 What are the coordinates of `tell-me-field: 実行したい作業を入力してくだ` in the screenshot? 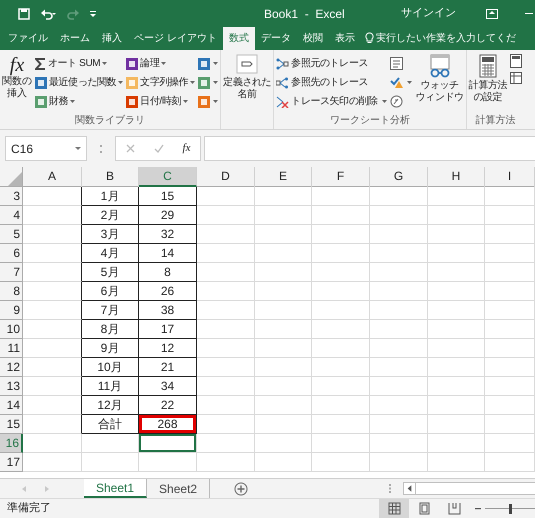 It's located at (446, 38).